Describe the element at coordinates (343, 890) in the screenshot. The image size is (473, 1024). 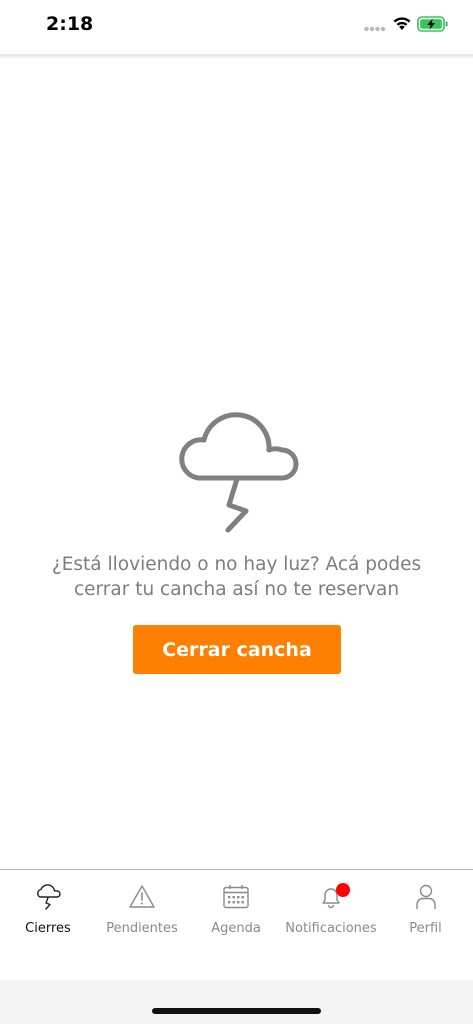
I see `notification-badge` at that location.